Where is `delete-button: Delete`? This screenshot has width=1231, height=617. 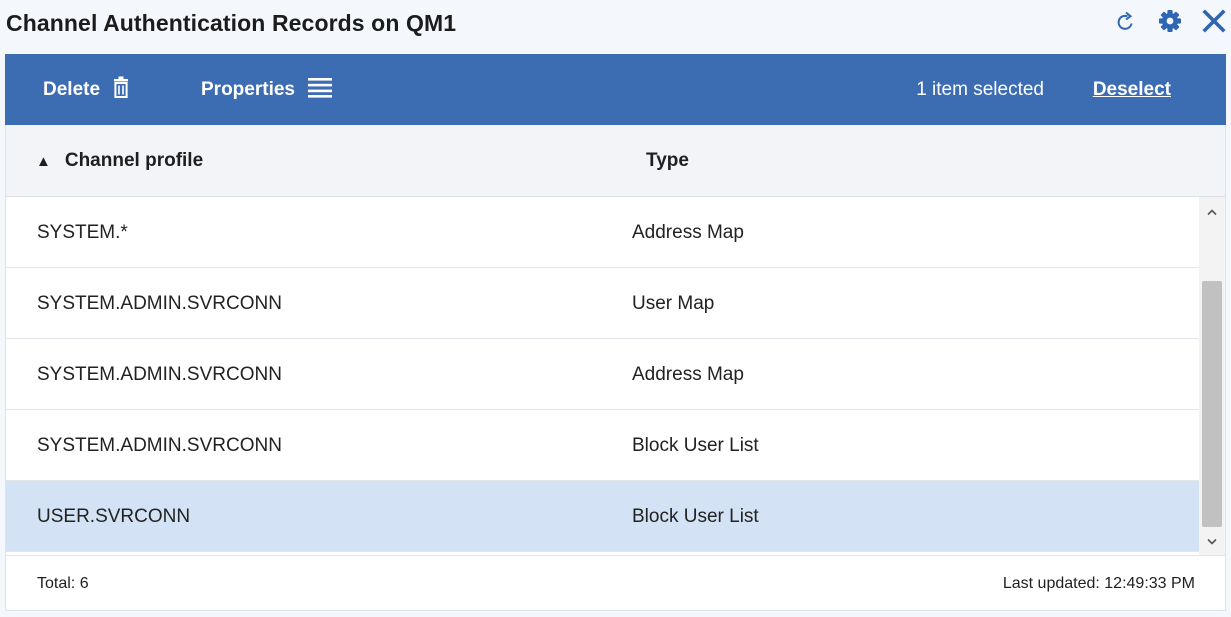
delete-button: Delete is located at coordinates (86, 89).